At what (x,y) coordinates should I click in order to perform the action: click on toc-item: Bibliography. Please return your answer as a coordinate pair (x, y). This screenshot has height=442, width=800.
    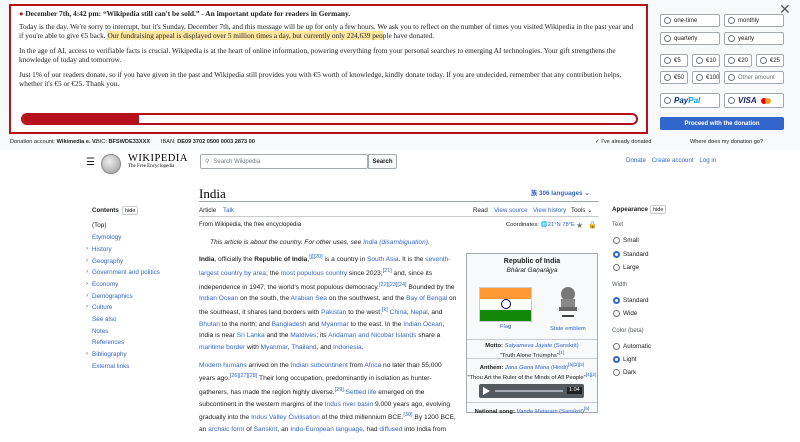
    Looking at the image, I should click on (109, 354).